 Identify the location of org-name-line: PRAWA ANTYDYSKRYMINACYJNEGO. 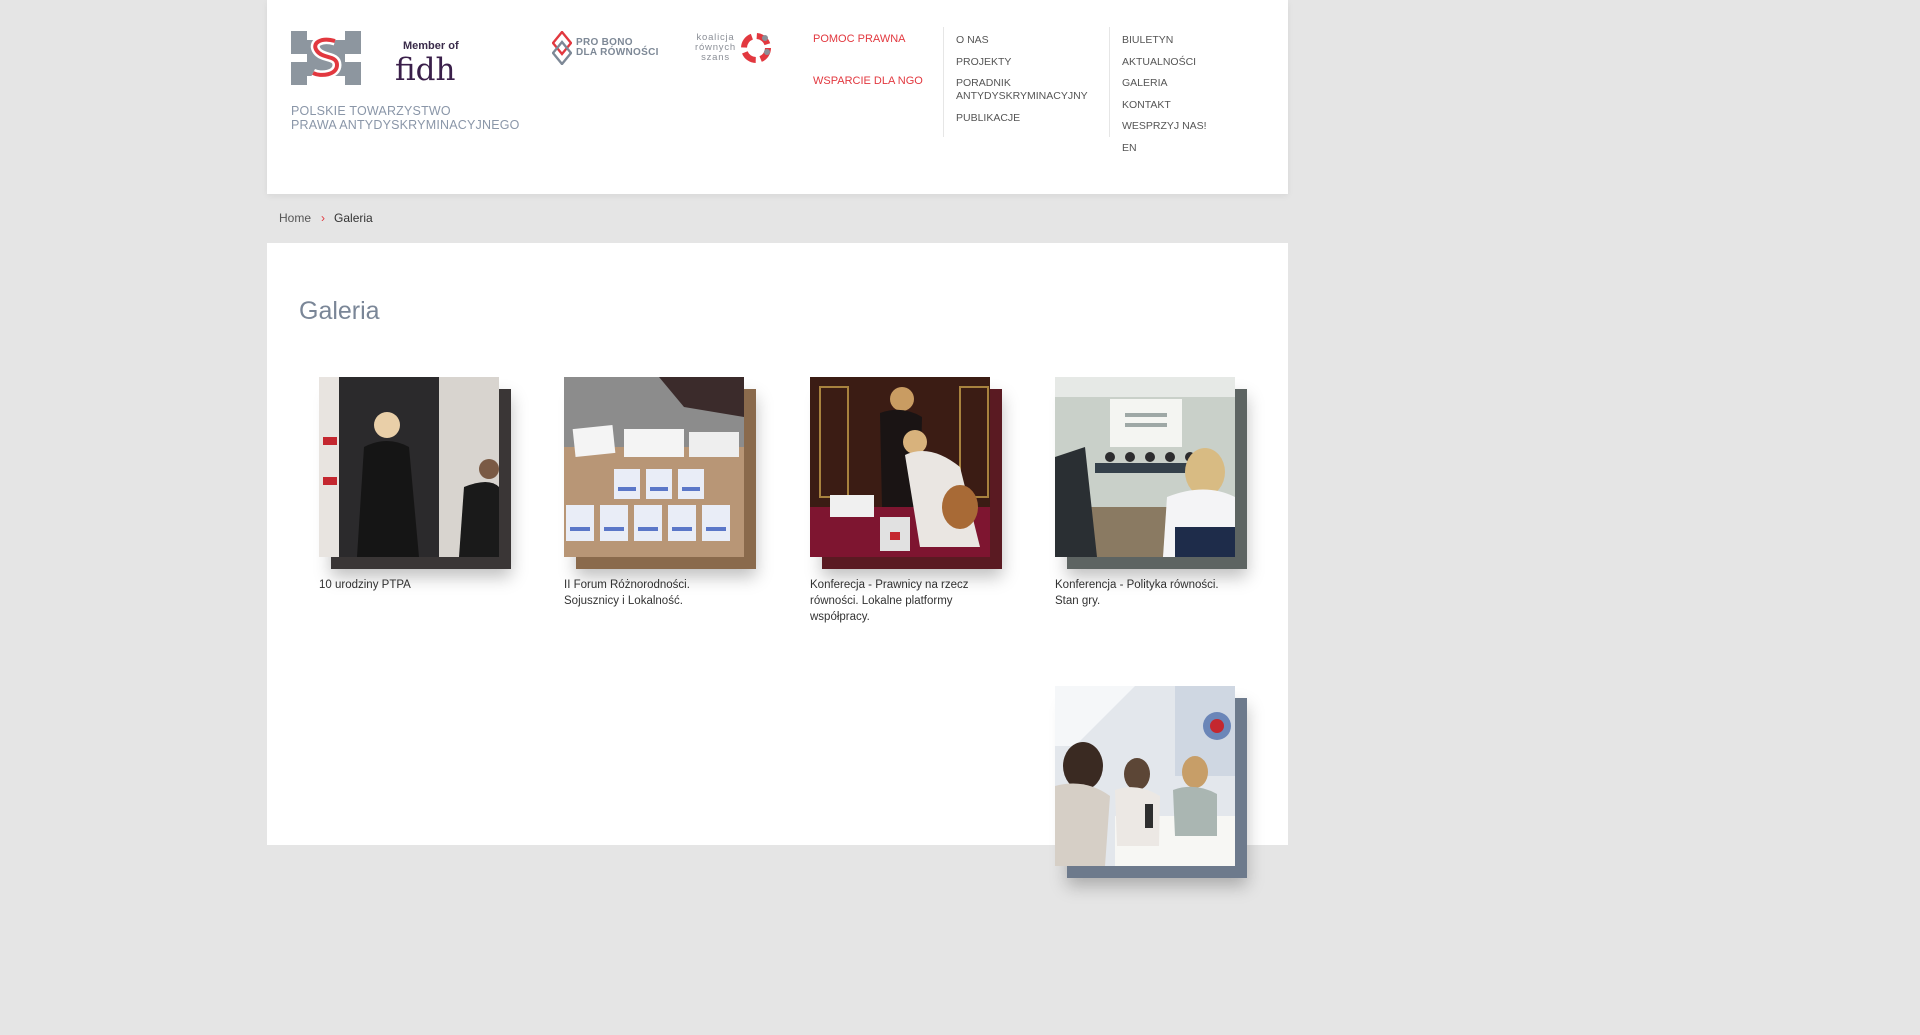
(405, 125).